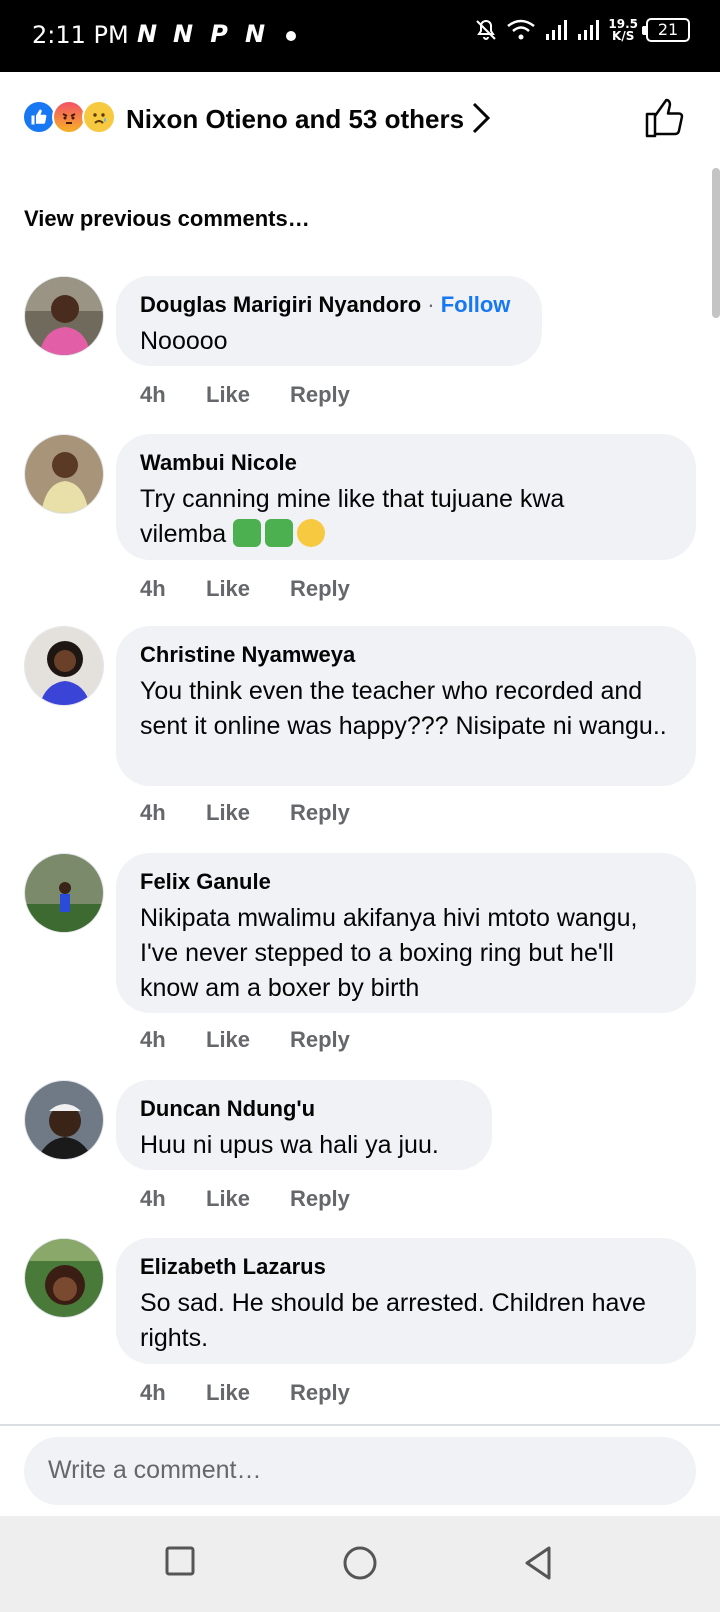 The height and width of the screenshot is (1612, 720). I want to click on mute-bell-icon, so click(486, 29).